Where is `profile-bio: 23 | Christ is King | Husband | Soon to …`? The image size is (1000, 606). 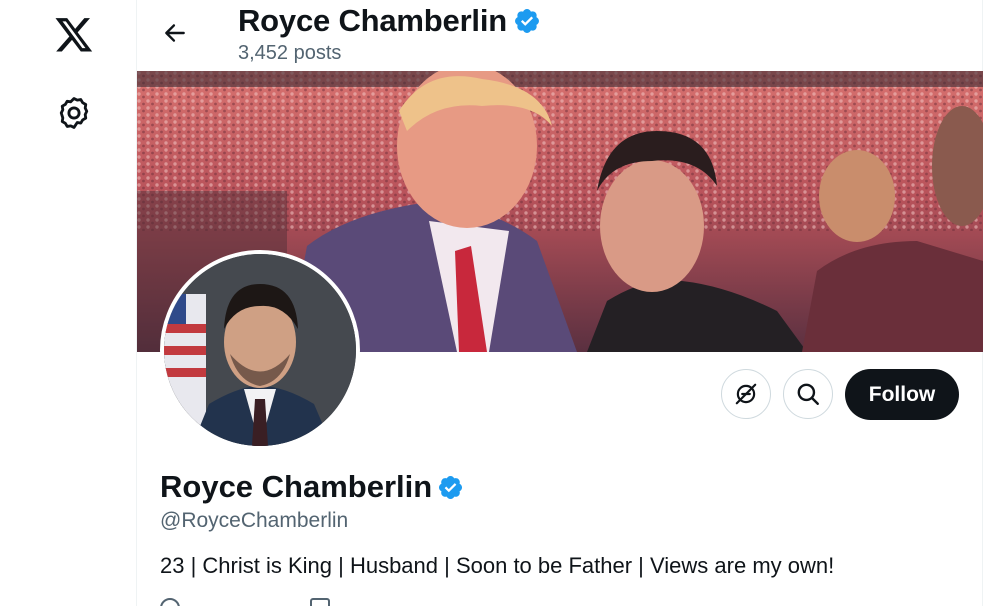 profile-bio: 23 | Christ is King | Husband | Soon to … is located at coordinates (497, 565).